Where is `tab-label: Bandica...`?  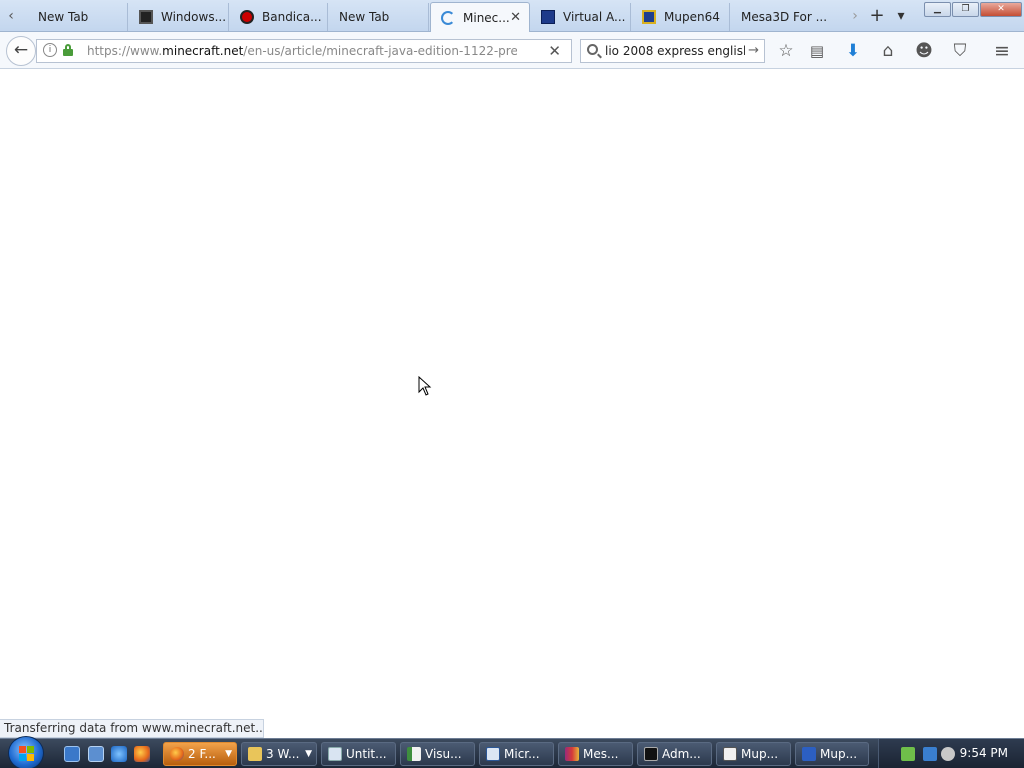
tab-label: Bandica... is located at coordinates (292, 17).